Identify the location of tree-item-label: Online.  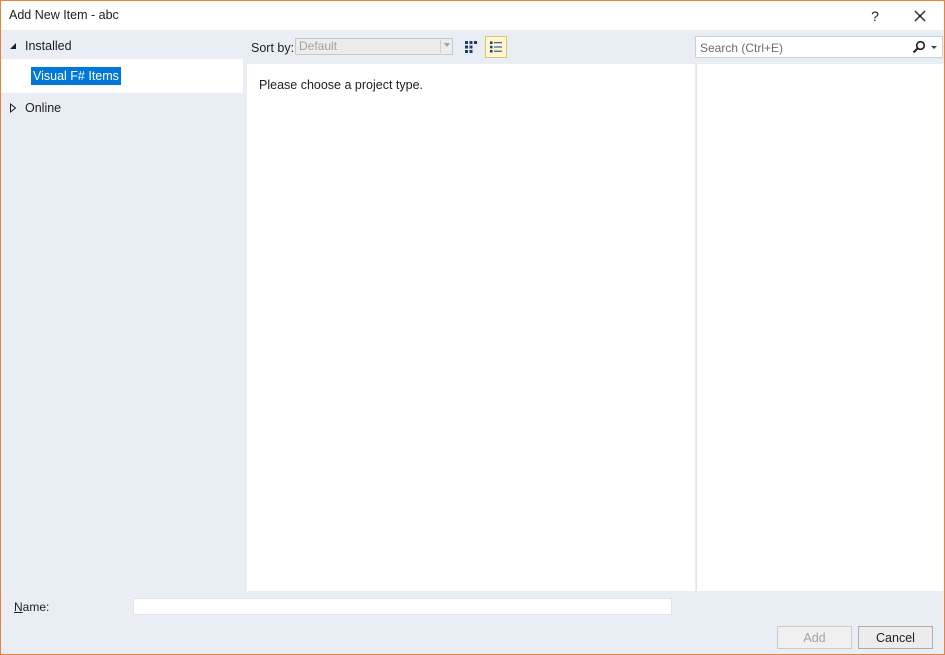
(43, 108).